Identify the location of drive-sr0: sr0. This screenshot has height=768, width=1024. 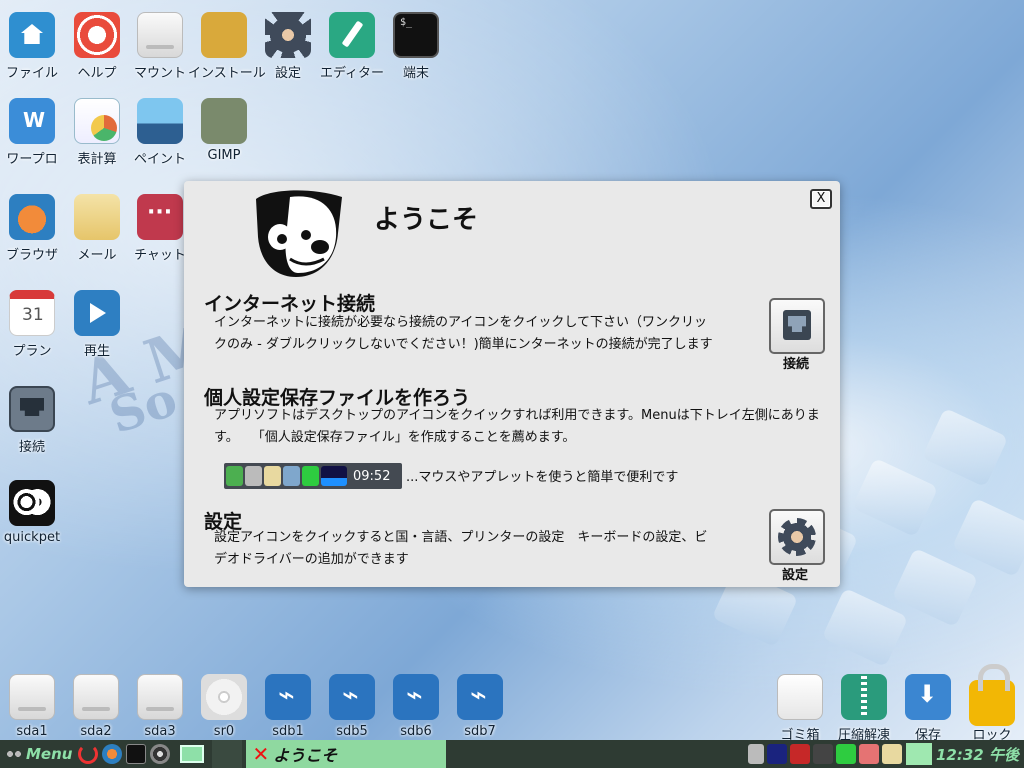
(224, 706).